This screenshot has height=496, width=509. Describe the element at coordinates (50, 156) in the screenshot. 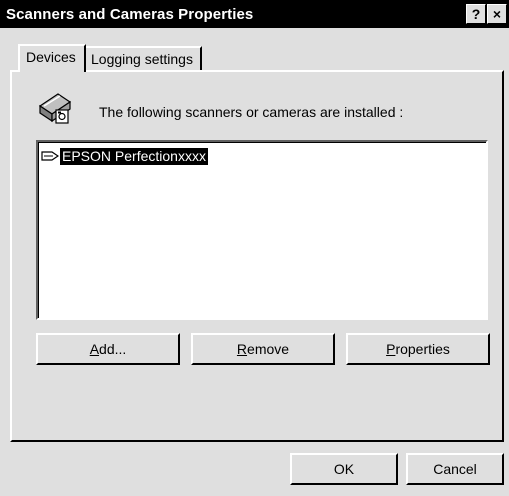

I see `scanner-arrow-icon` at that location.